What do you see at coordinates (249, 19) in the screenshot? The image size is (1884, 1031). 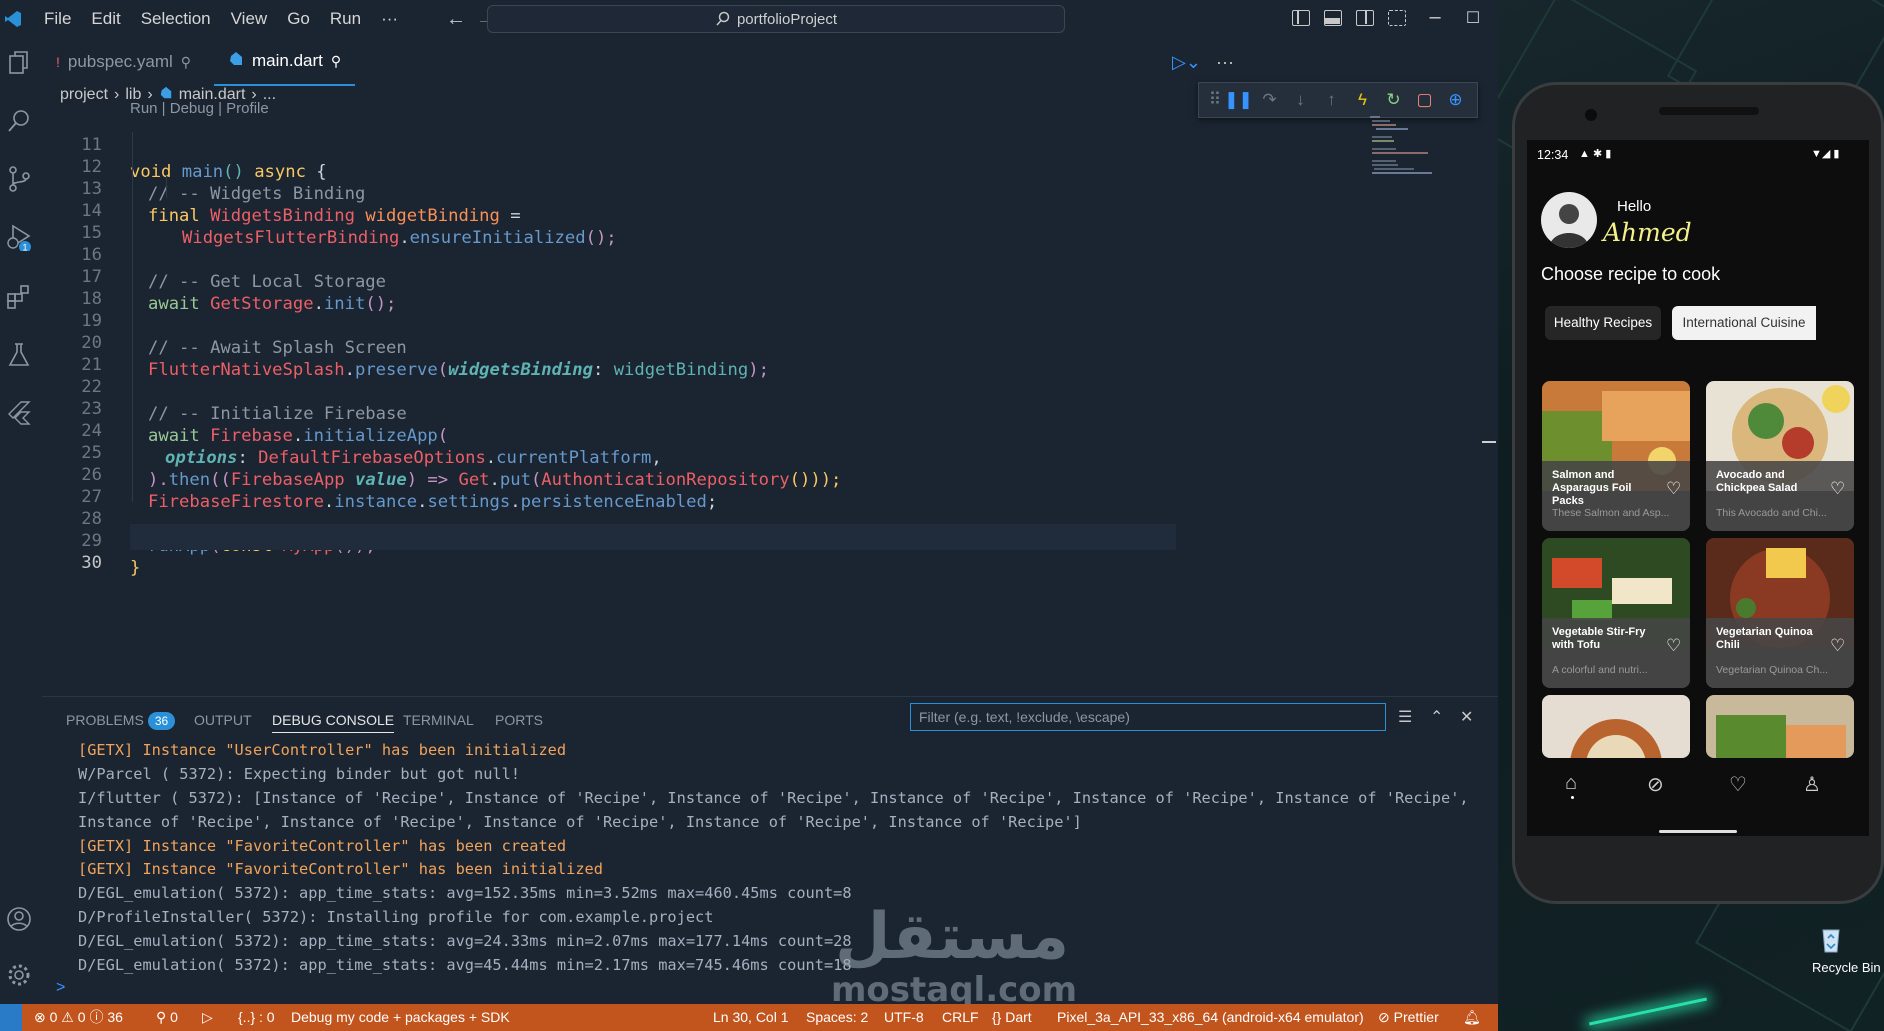 I see `menu-view: View` at bounding box center [249, 19].